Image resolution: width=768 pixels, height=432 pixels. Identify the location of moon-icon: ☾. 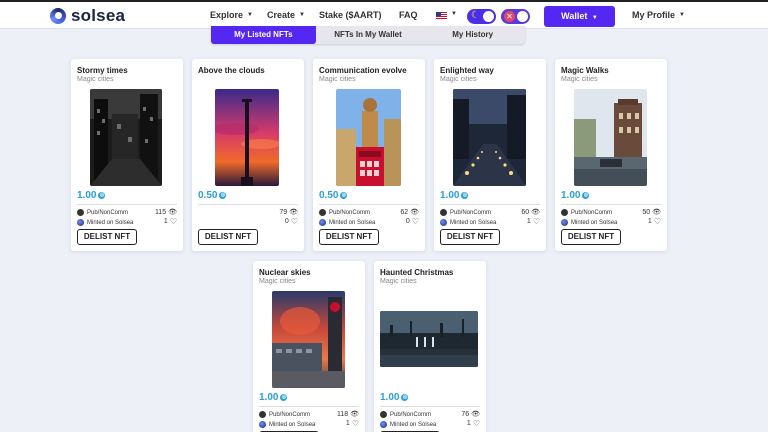
(475, 15).